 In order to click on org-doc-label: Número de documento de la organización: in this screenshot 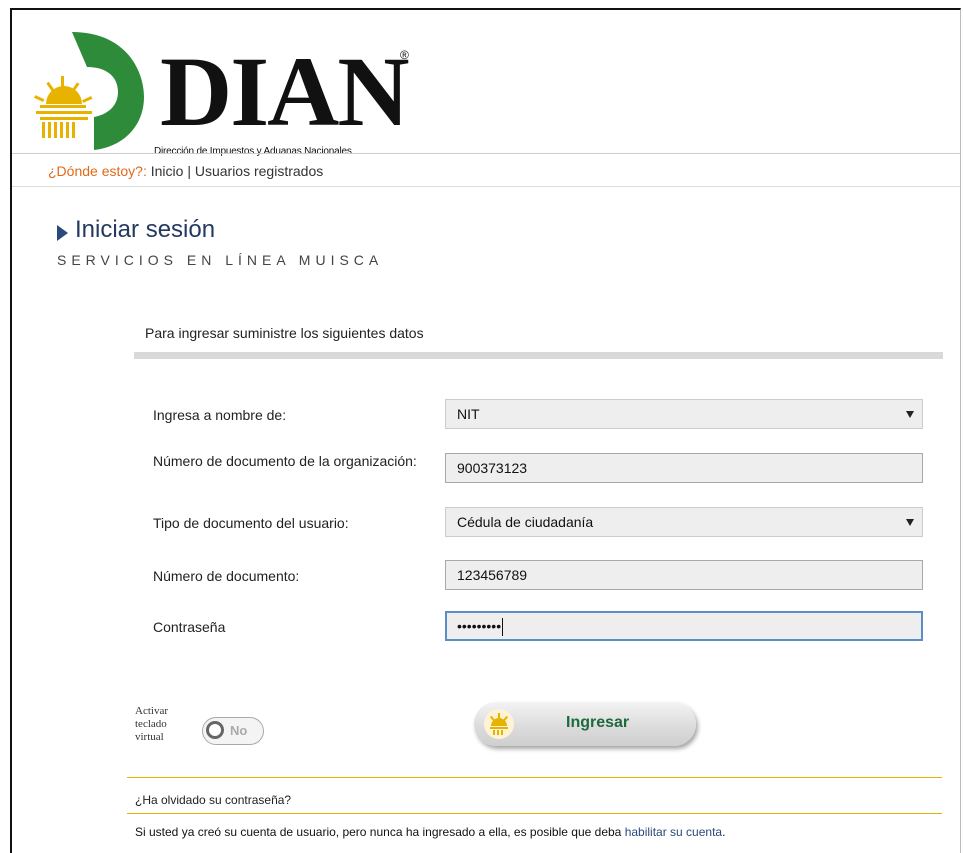, I will do `click(285, 461)`.